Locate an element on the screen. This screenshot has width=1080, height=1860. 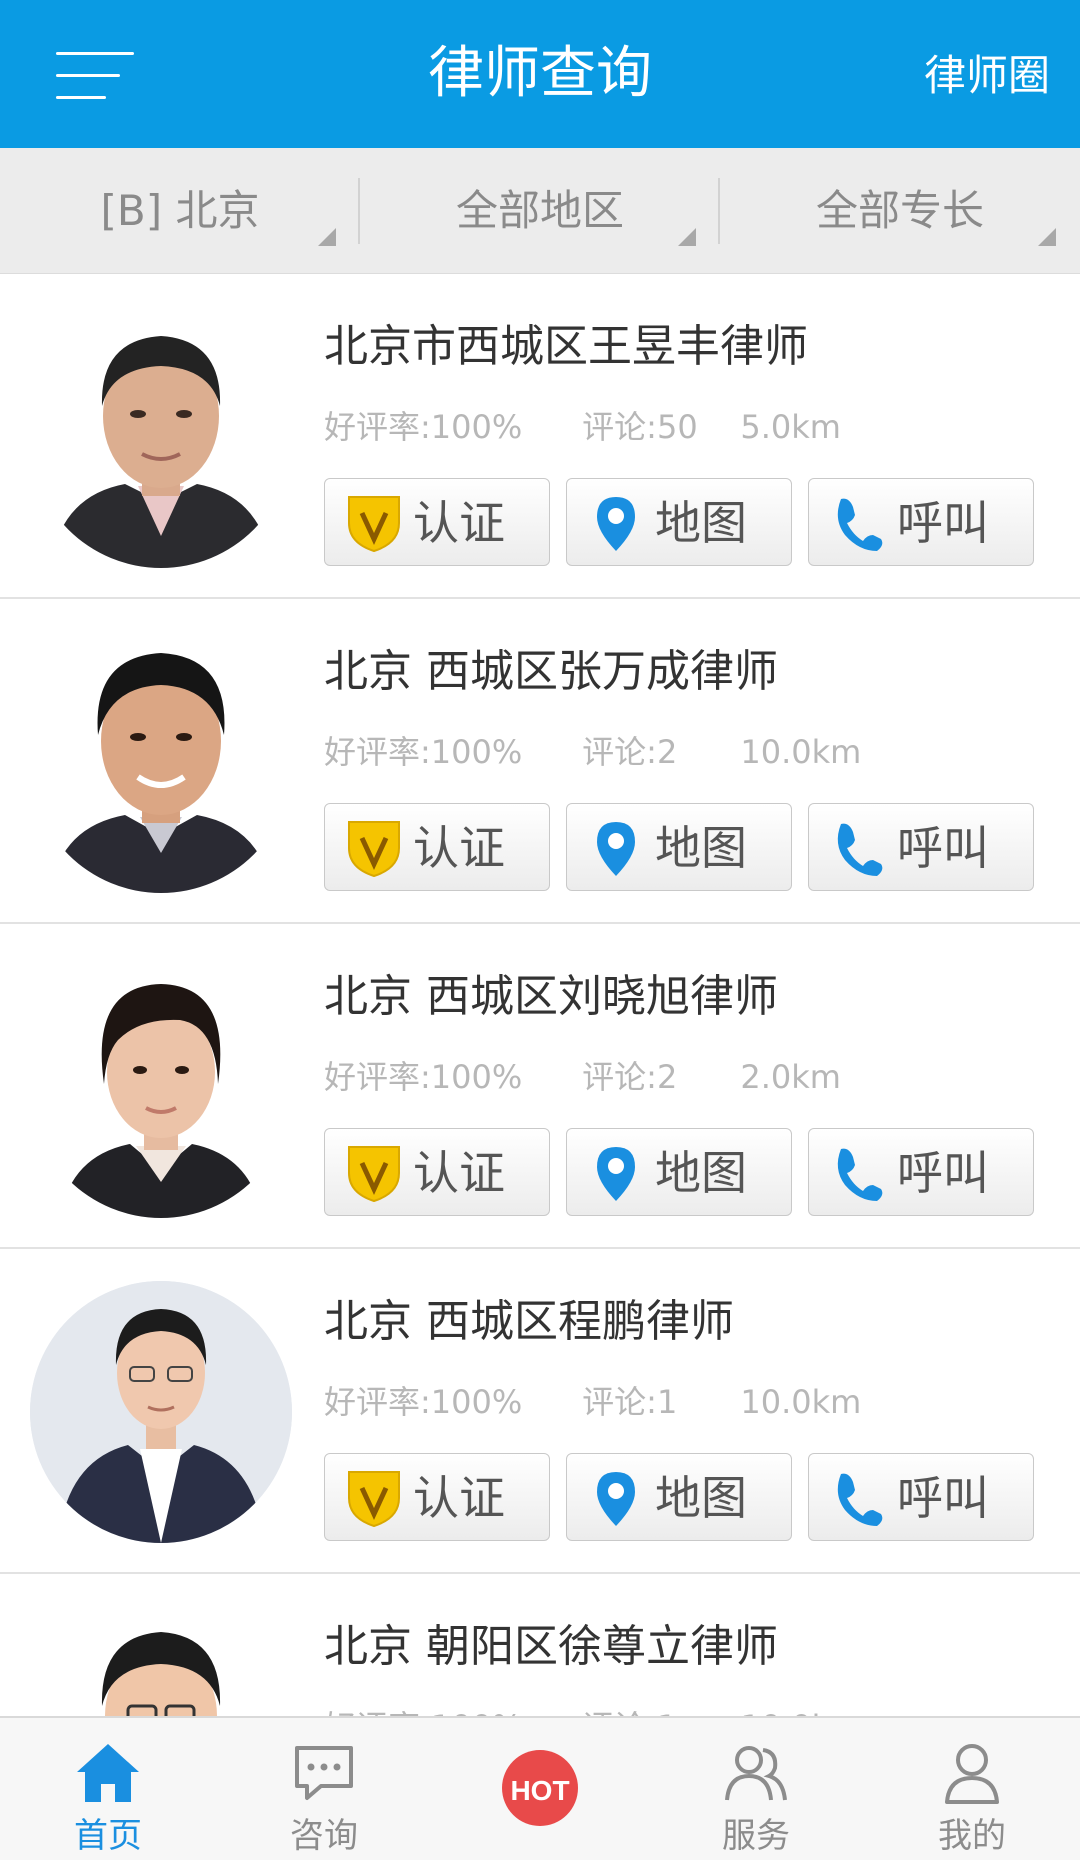
nav-home: 首页 is located at coordinates (108, 1789).